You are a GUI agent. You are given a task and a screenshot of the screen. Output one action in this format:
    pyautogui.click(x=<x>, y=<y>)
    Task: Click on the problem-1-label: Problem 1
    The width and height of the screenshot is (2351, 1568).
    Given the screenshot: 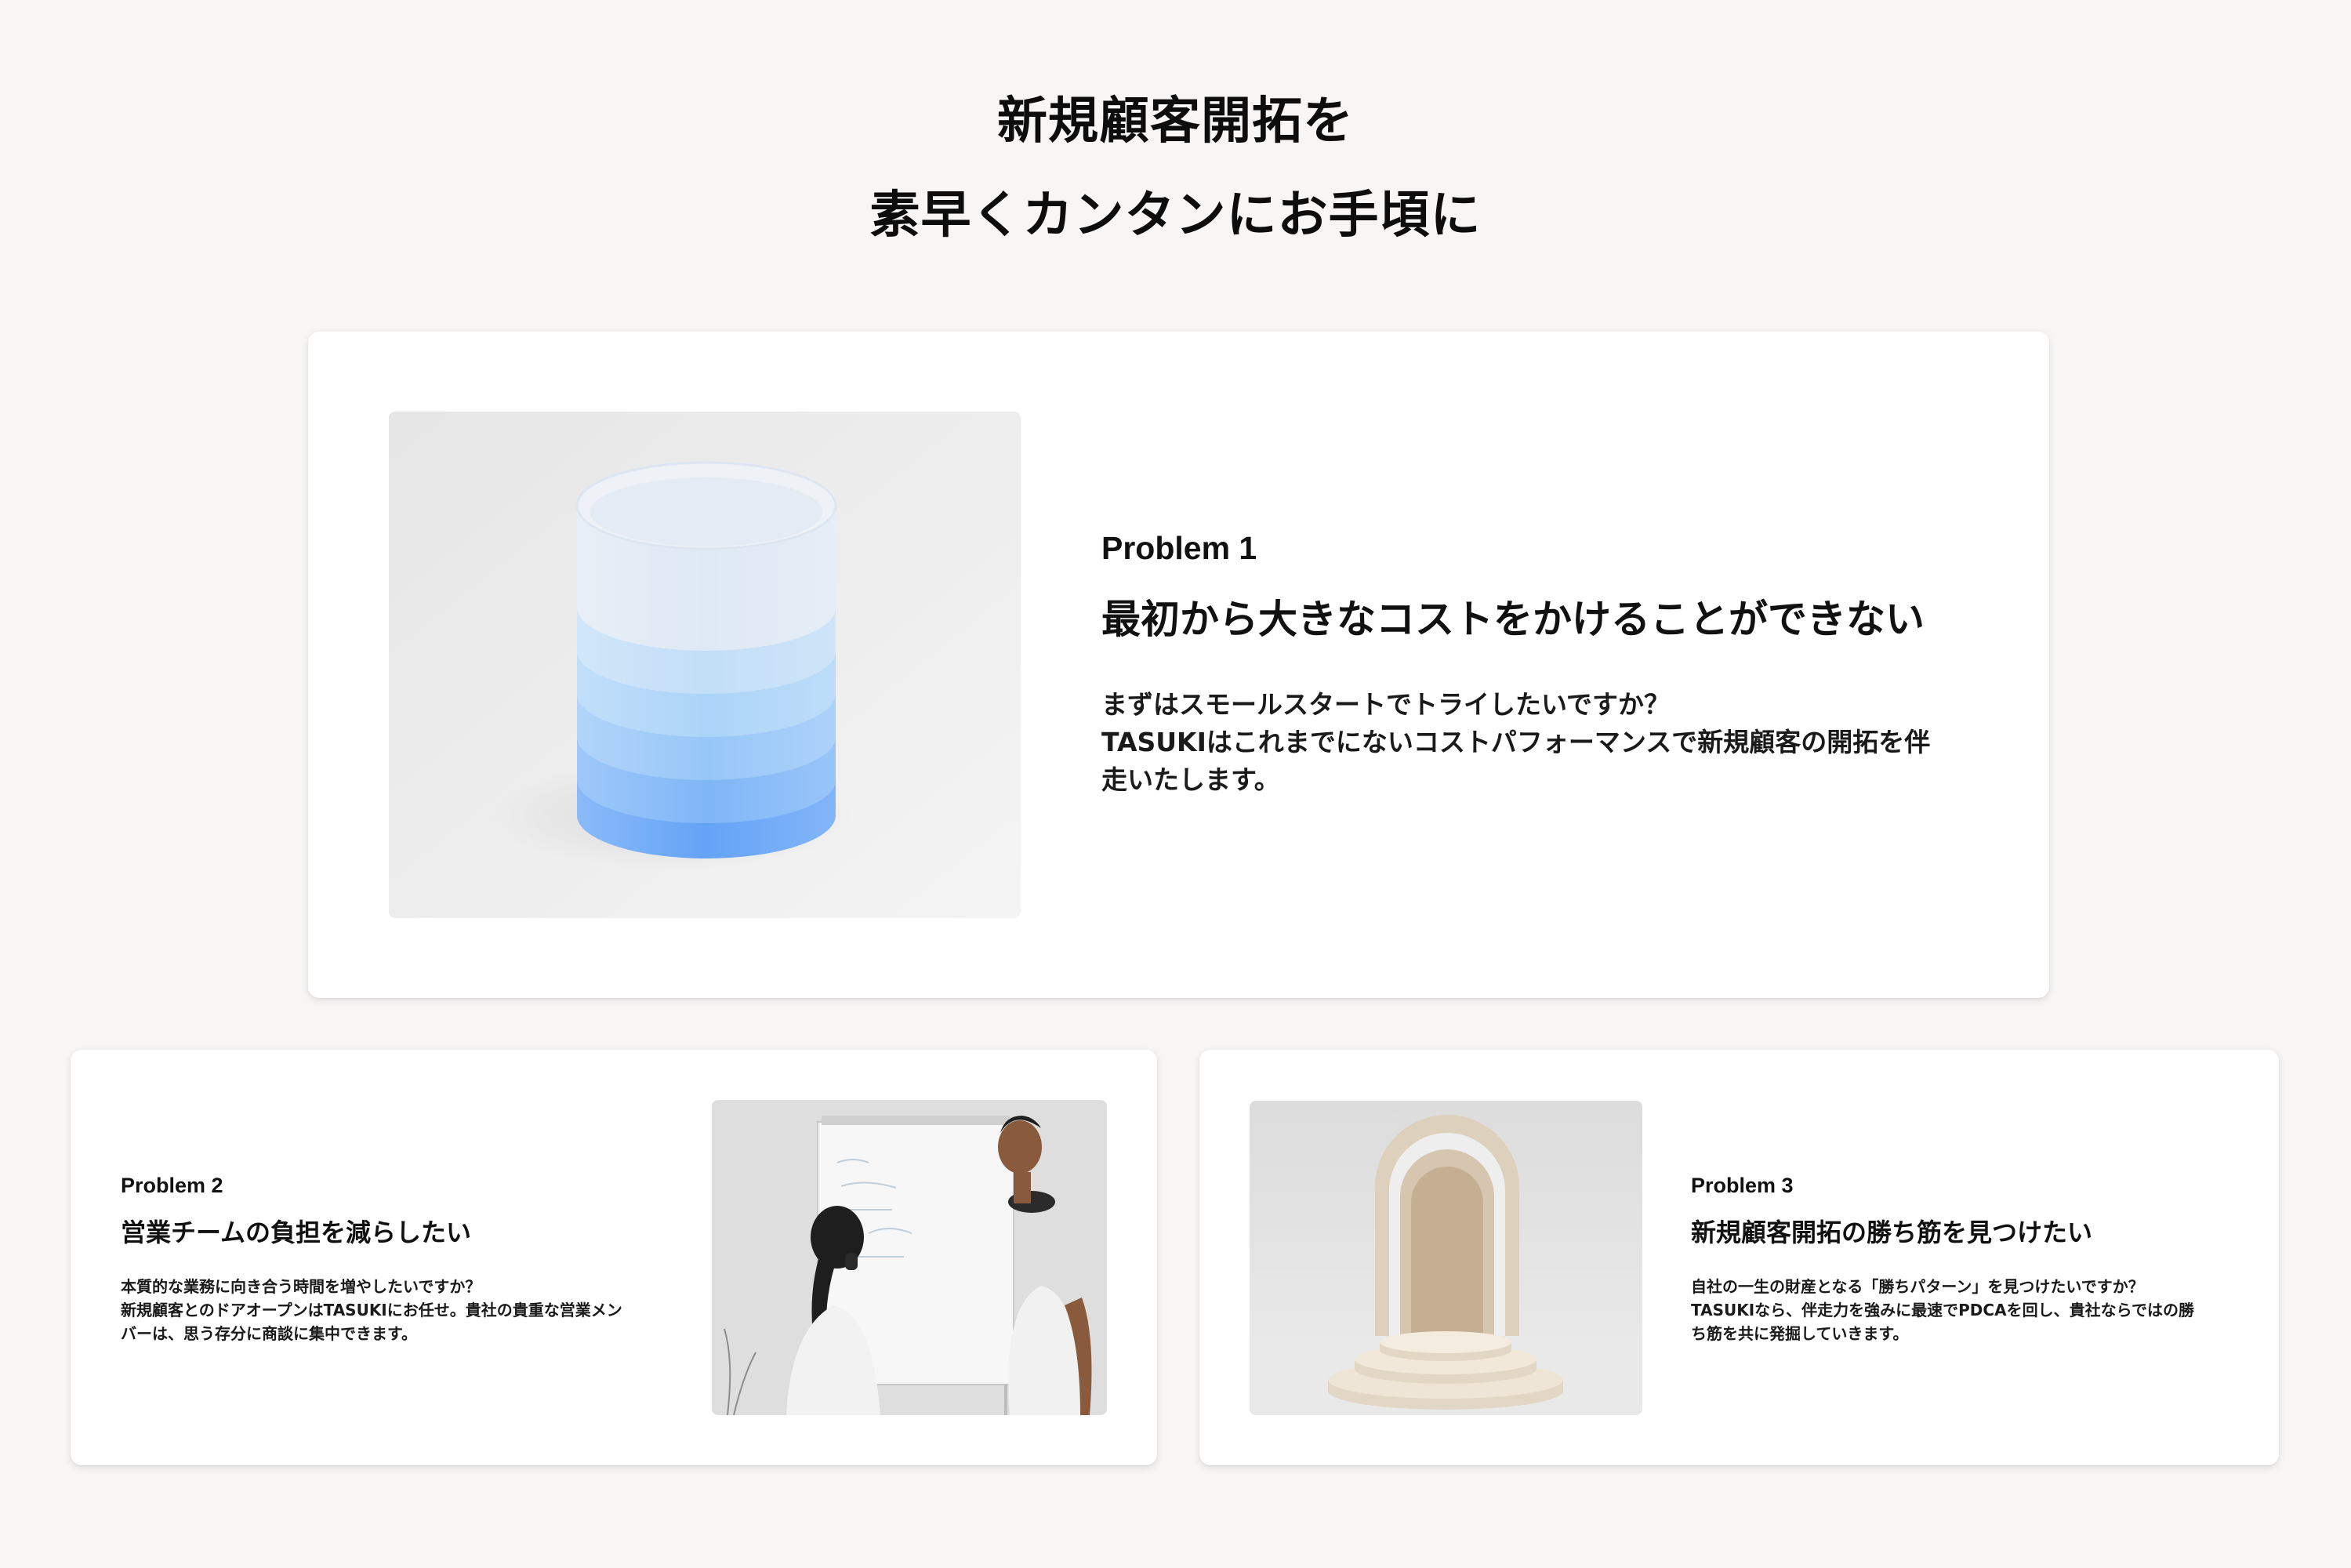 What is the action you would take?
    pyautogui.click(x=1179, y=548)
    